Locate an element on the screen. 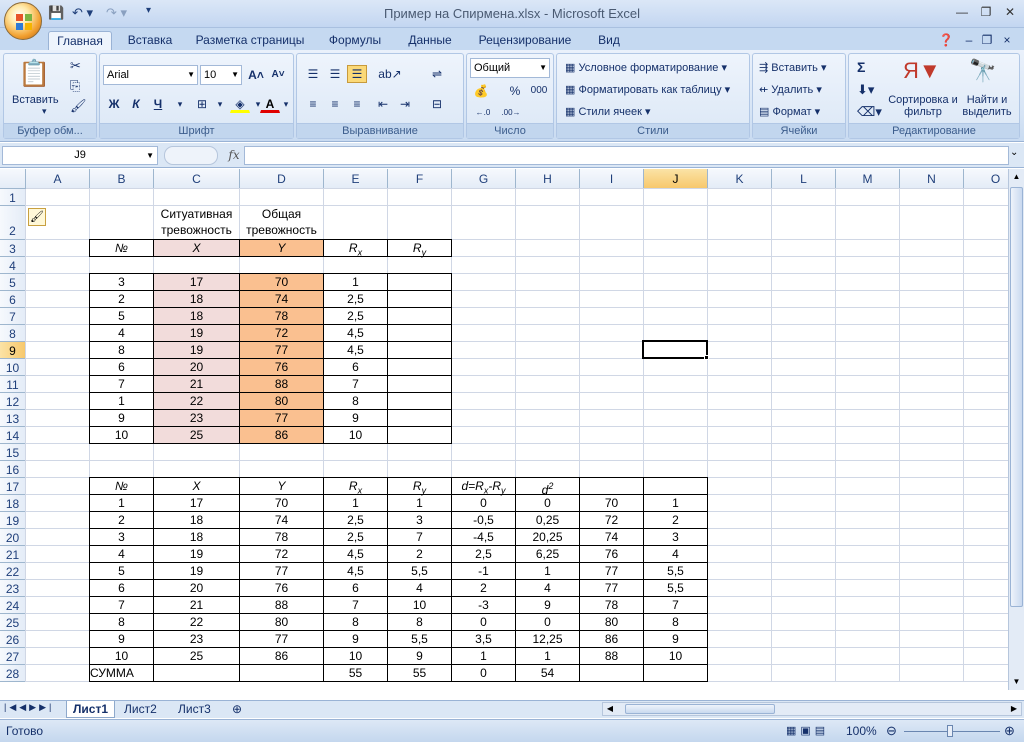 This screenshot has height=742, width=1024. cell-g21: 2,5 is located at coordinates (483, 554).